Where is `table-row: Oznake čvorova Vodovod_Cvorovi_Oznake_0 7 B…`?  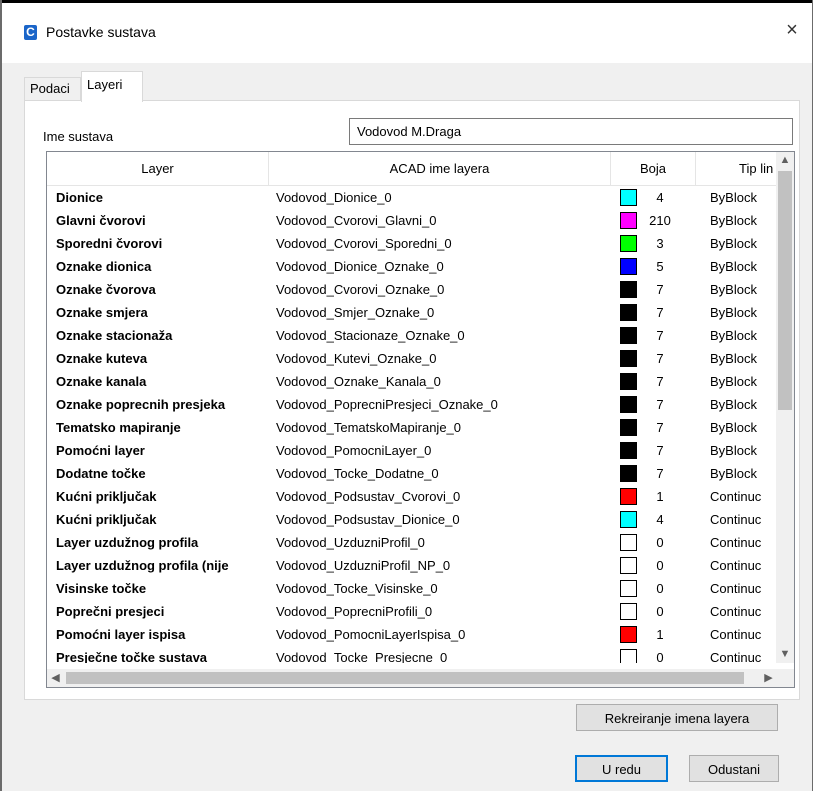
table-row: Oznake čvorova Vodovod_Cvorovi_Oznake_0 7 B… is located at coordinates (412, 289).